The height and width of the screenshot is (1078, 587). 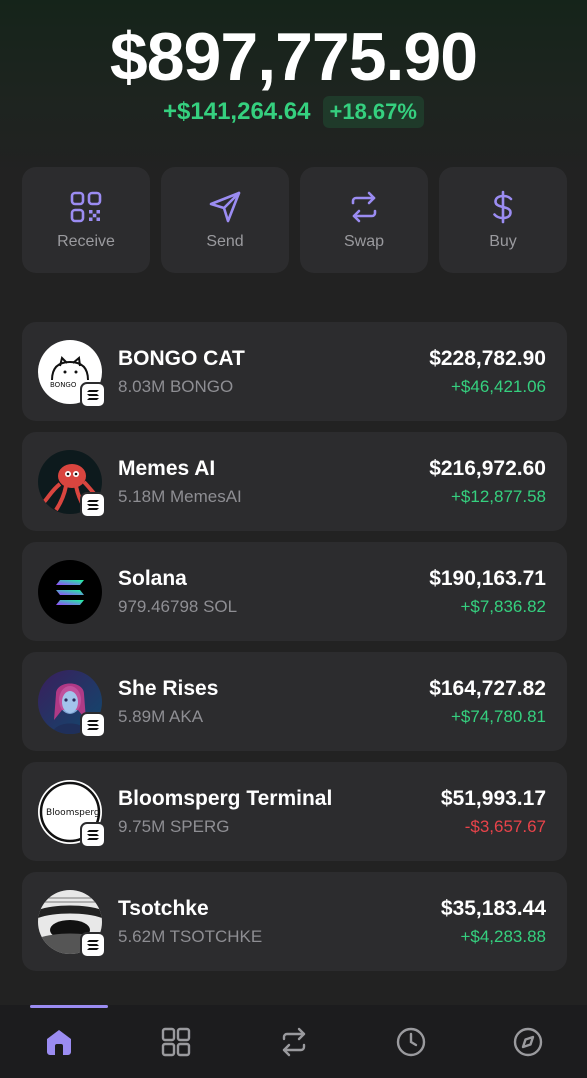 What do you see at coordinates (63, 385) in the screenshot?
I see `svg-text: BONGO` at bounding box center [63, 385].